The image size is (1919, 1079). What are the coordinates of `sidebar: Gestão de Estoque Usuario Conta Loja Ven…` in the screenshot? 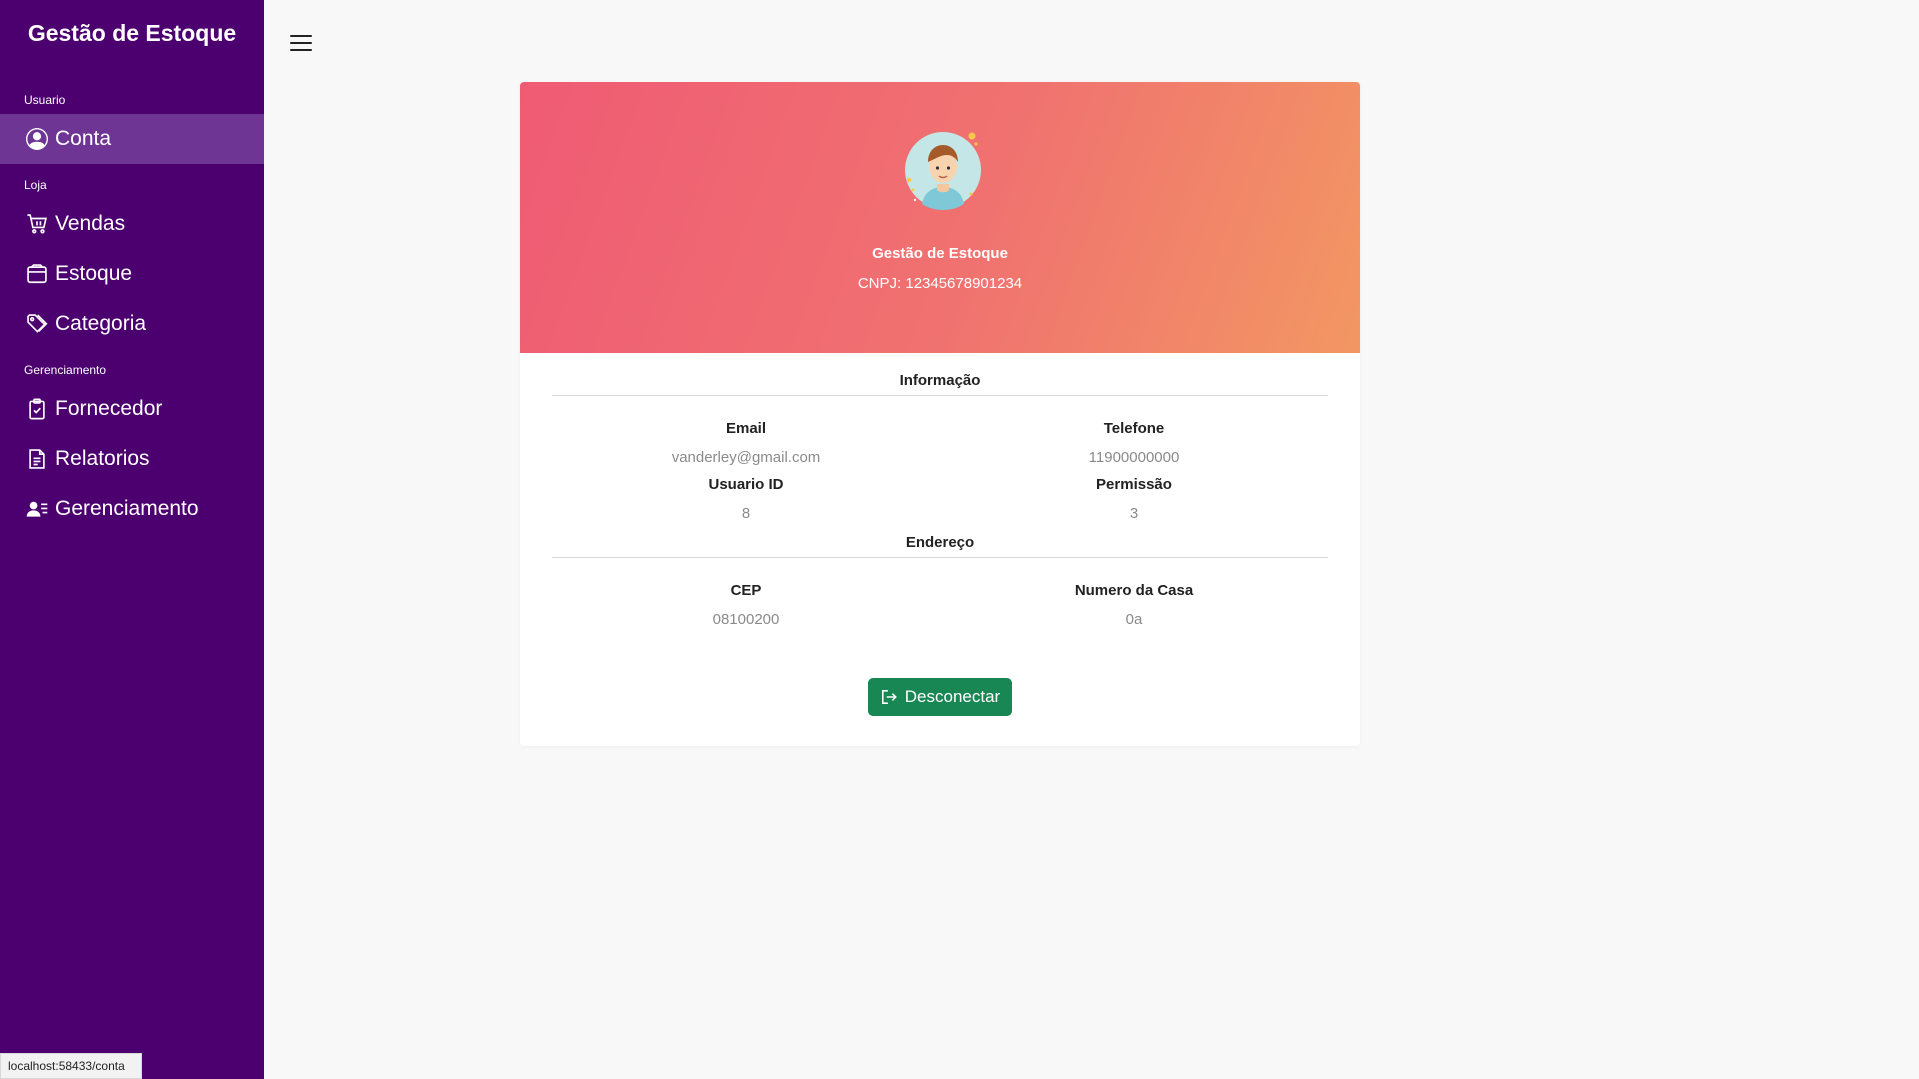 It's located at (132, 539).